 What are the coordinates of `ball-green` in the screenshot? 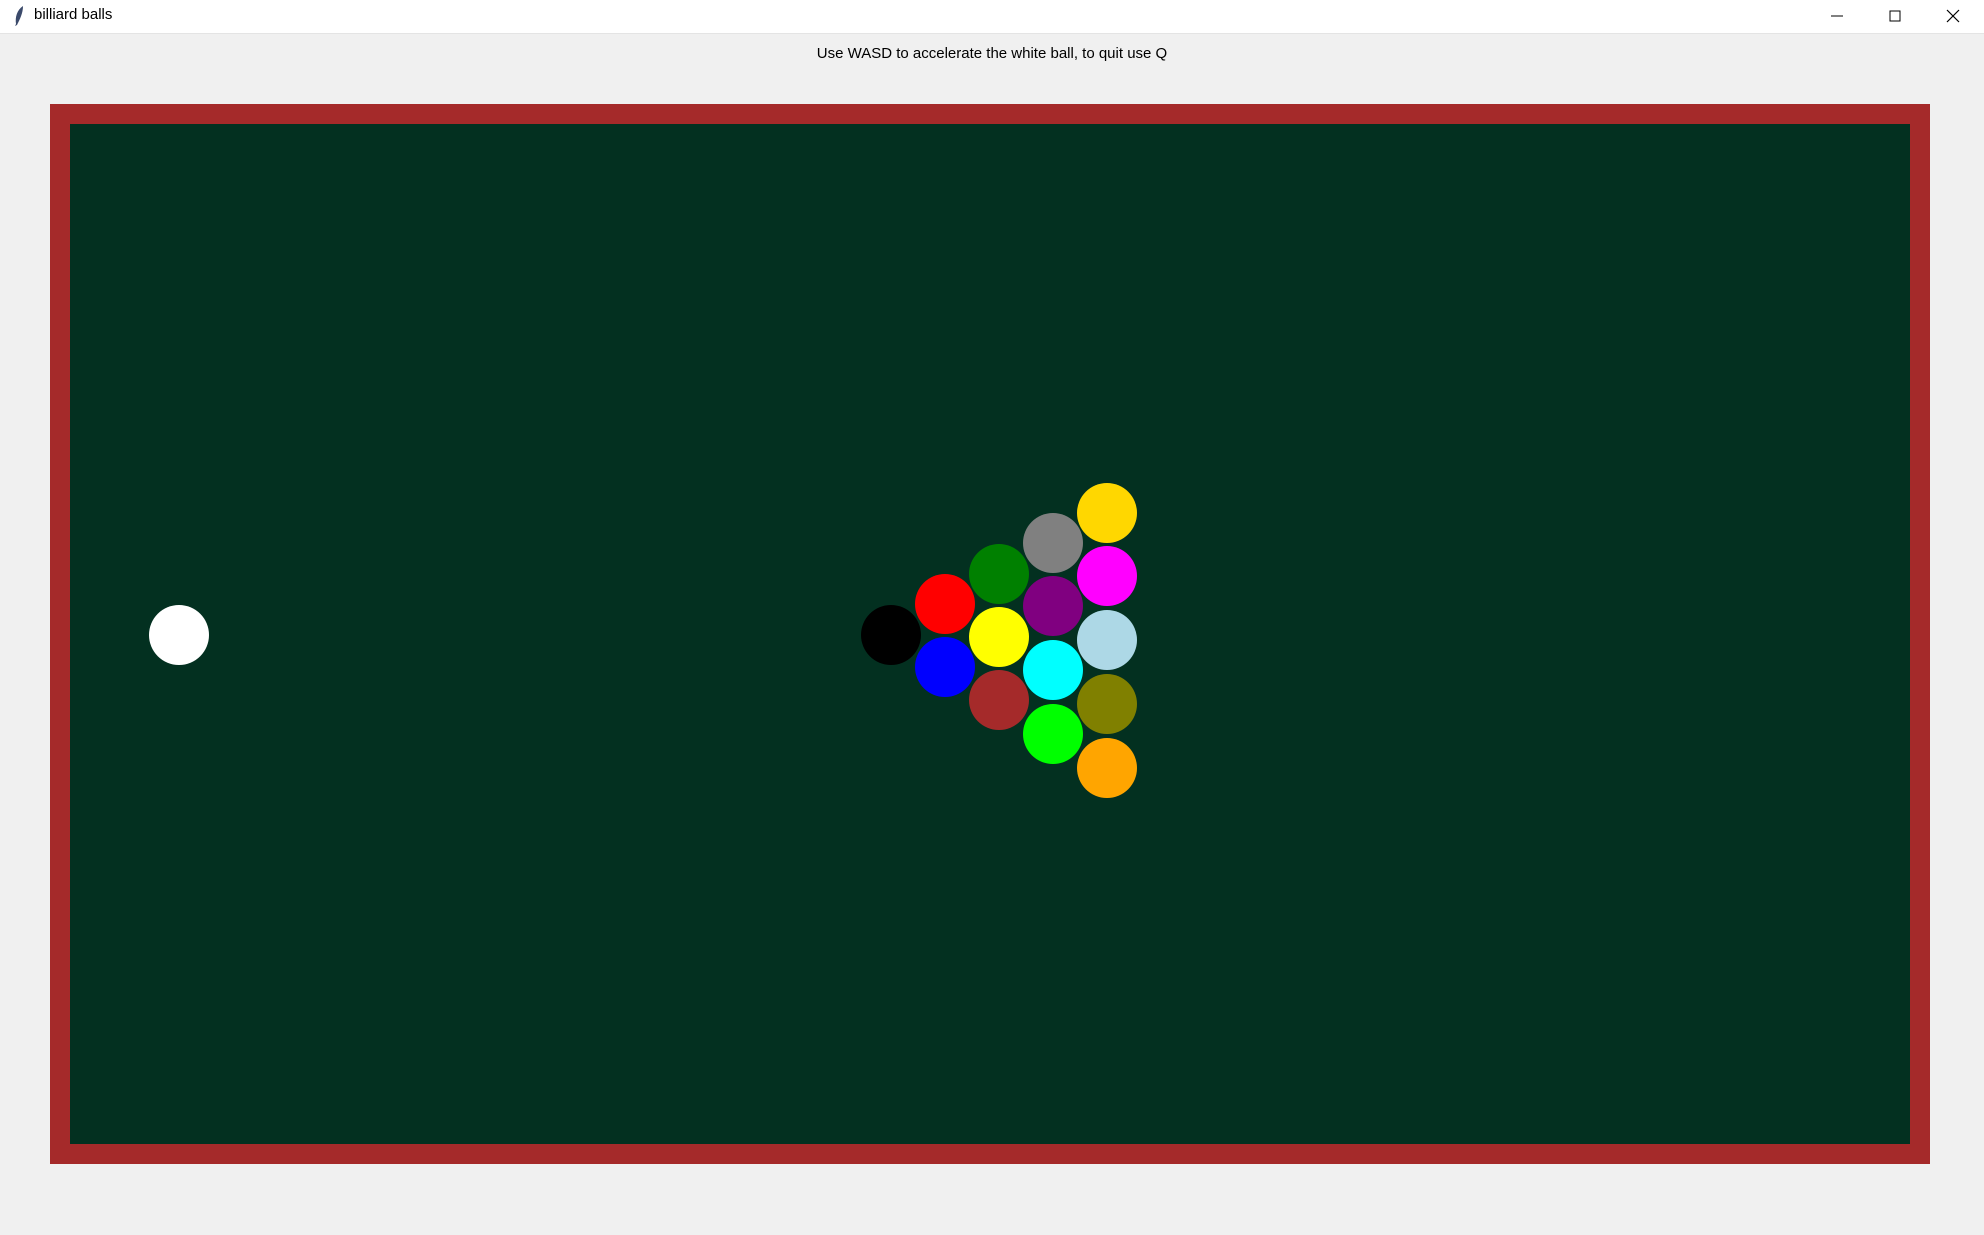 It's located at (999, 574).